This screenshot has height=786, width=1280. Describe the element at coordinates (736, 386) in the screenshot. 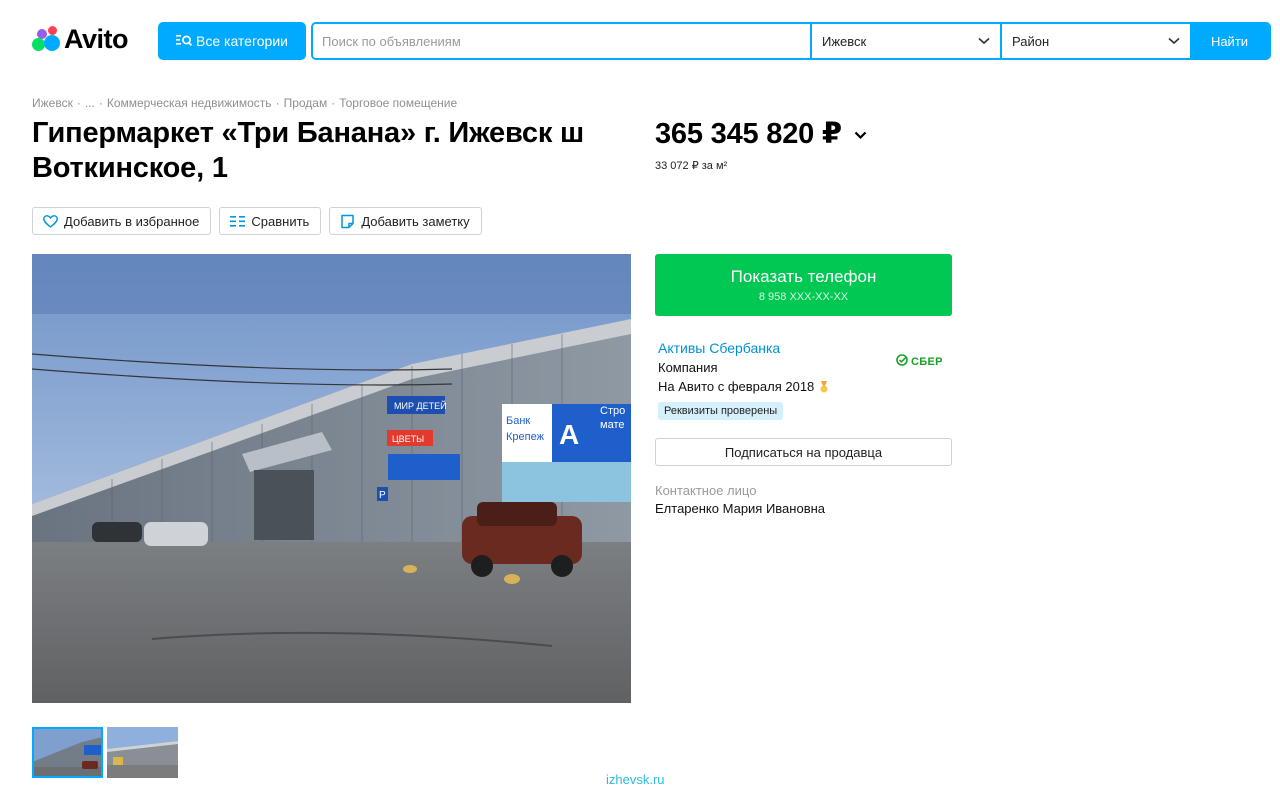

I see `seller-since-text: На Авито с февраля 2018` at that location.